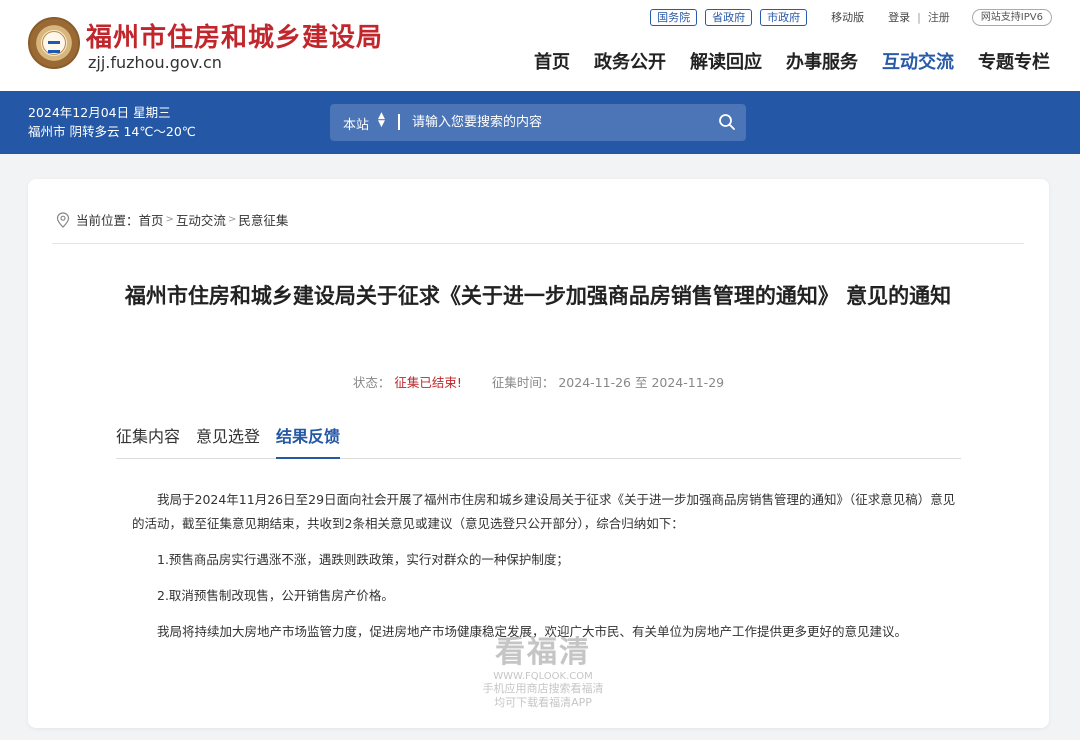  Describe the element at coordinates (155, 62) in the screenshot. I see `site-domain: zjj.fuzhou.gov.cn` at that location.